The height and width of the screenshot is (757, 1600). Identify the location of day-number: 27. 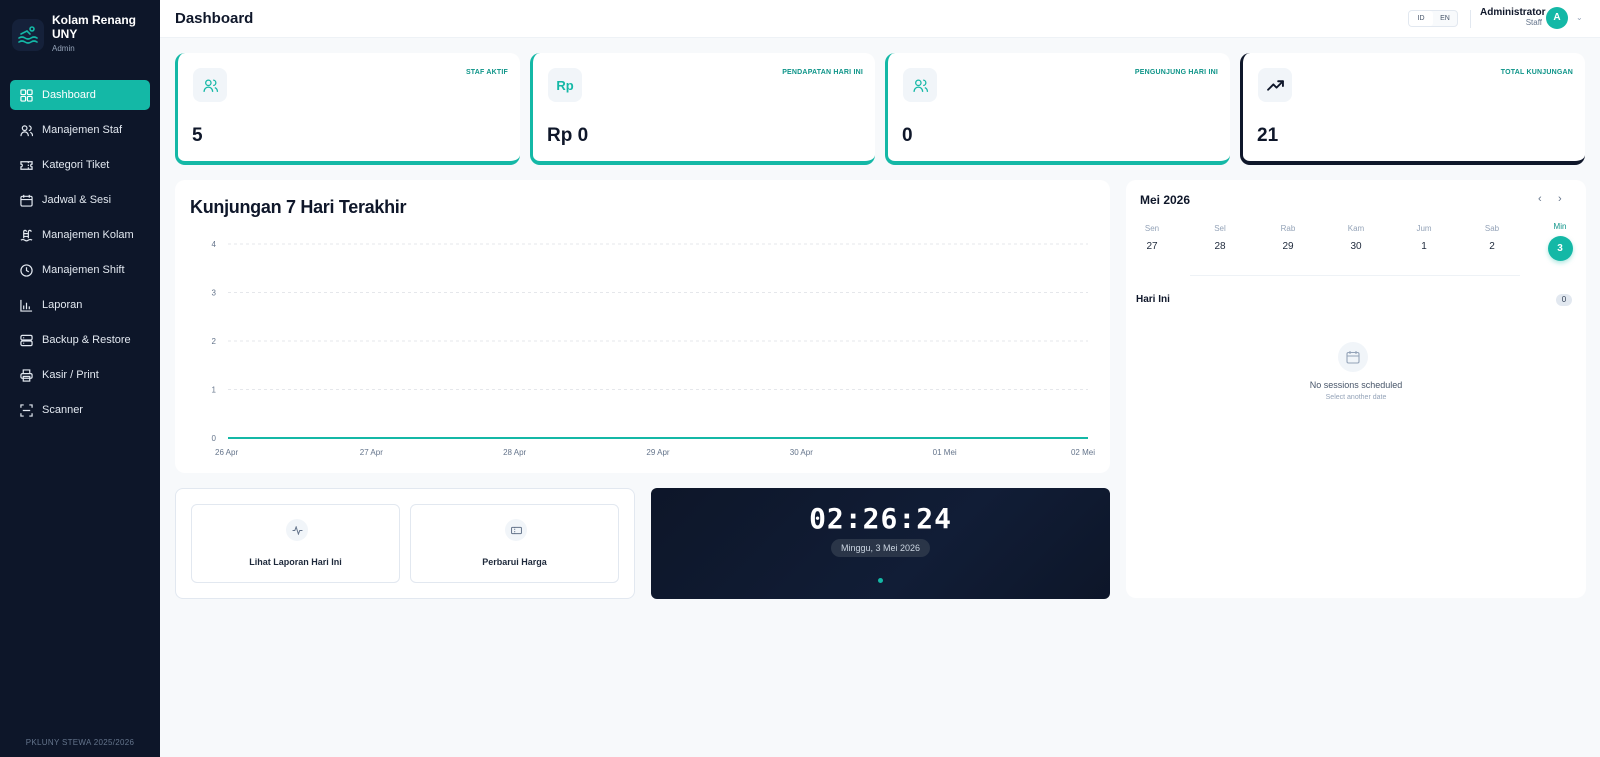
(1152, 246).